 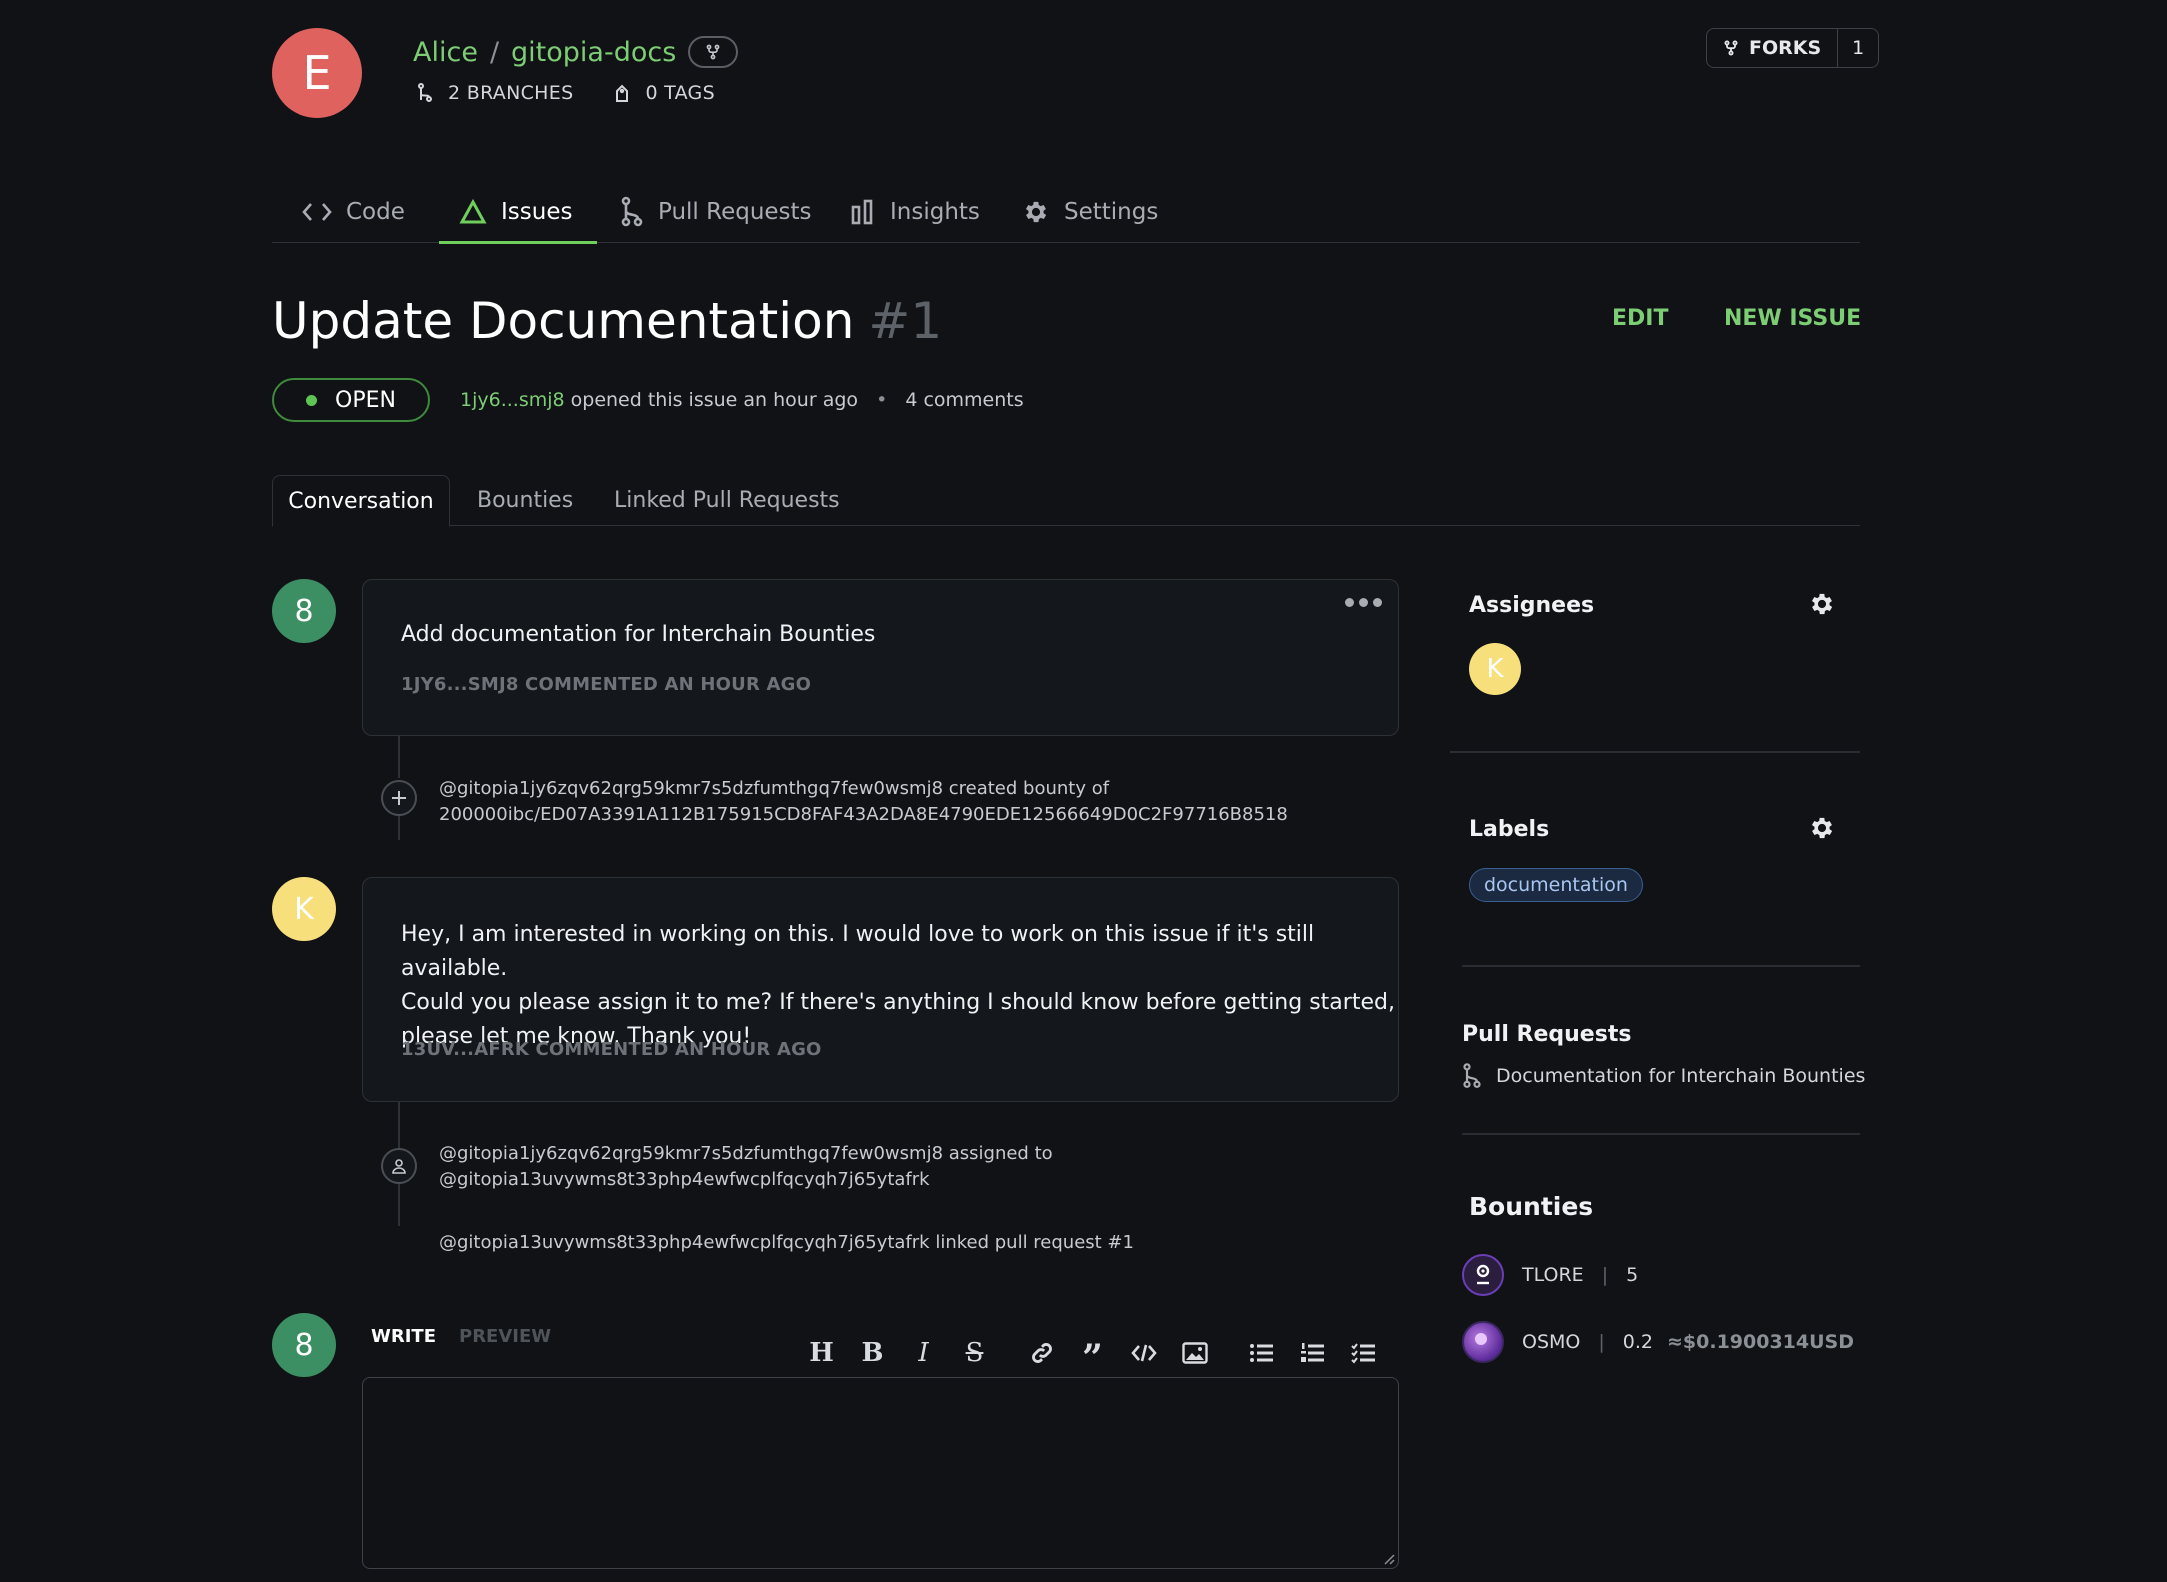 What do you see at coordinates (1637, 1342) in the screenshot?
I see `bounty-amount: 0.2` at bounding box center [1637, 1342].